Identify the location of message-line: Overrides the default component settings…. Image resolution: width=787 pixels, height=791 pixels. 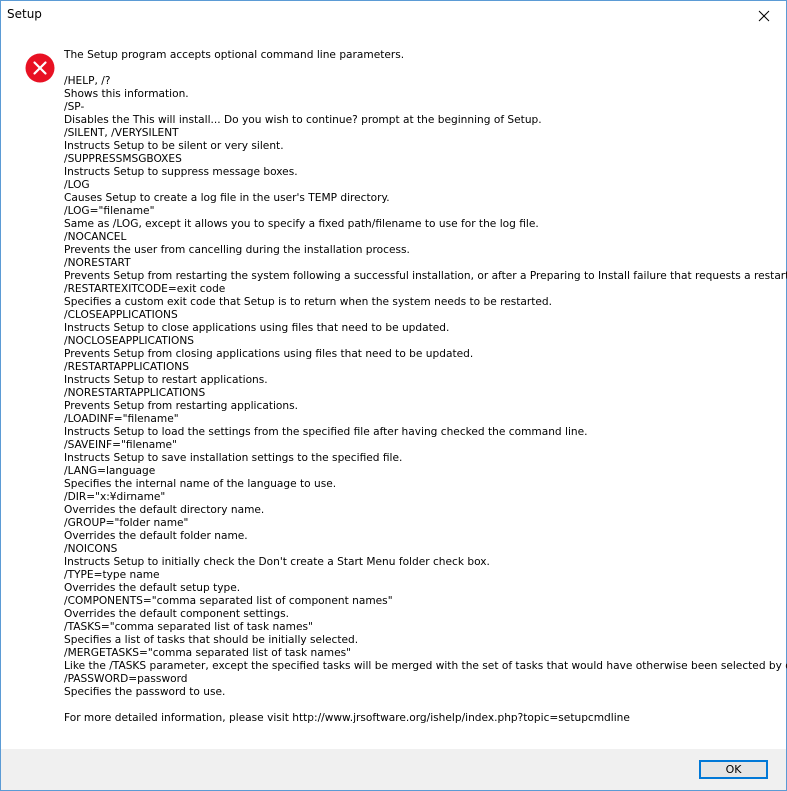
(177, 614).